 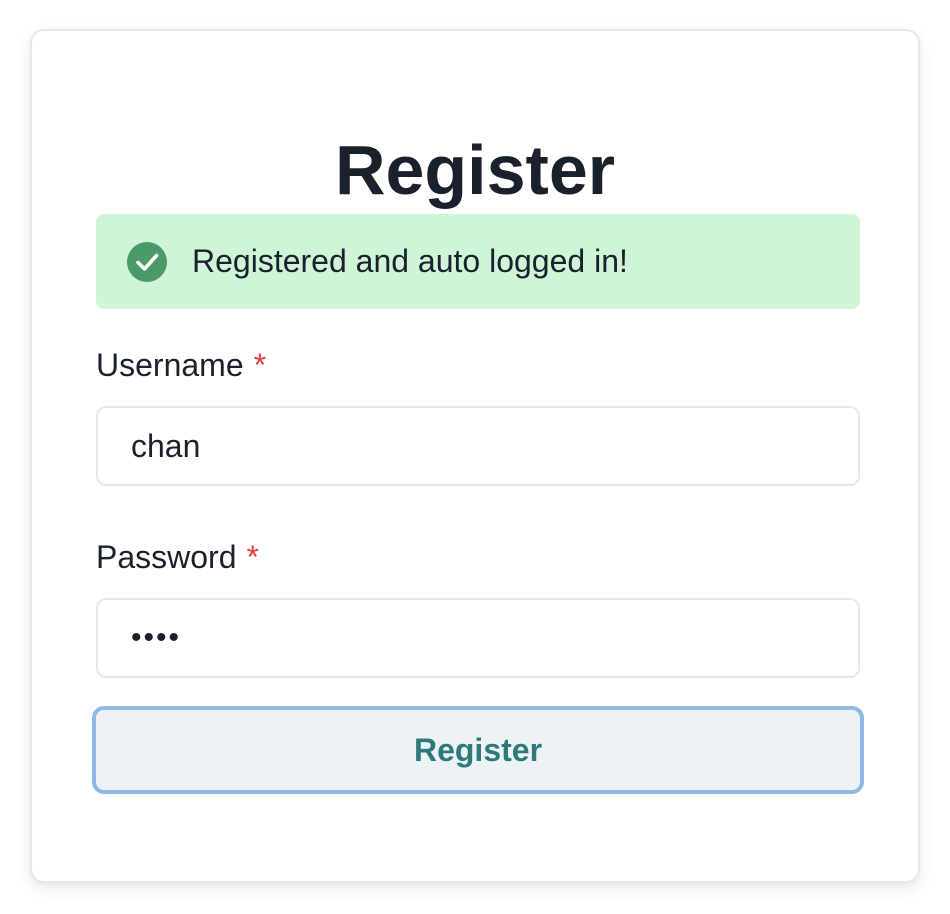 What do you see at coordinates (478, 750) in the screenshot?
I see `register-button: Register` at bounding box center [478, 750].